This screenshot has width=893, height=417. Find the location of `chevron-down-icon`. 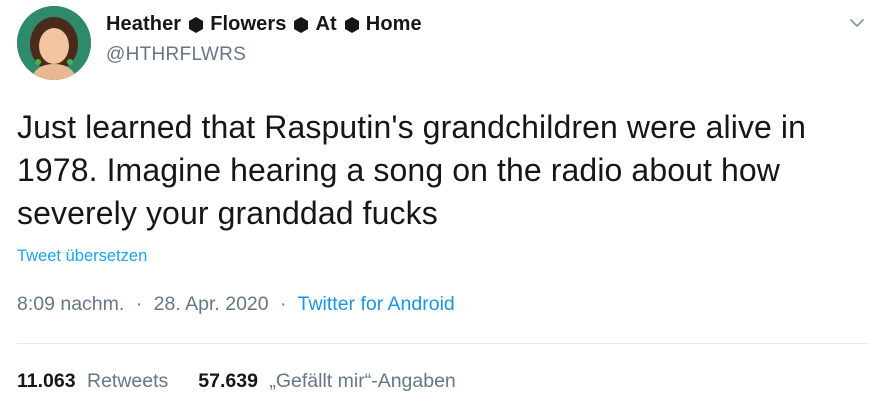

chevron-down-icon is located at coordinates (857, 23).